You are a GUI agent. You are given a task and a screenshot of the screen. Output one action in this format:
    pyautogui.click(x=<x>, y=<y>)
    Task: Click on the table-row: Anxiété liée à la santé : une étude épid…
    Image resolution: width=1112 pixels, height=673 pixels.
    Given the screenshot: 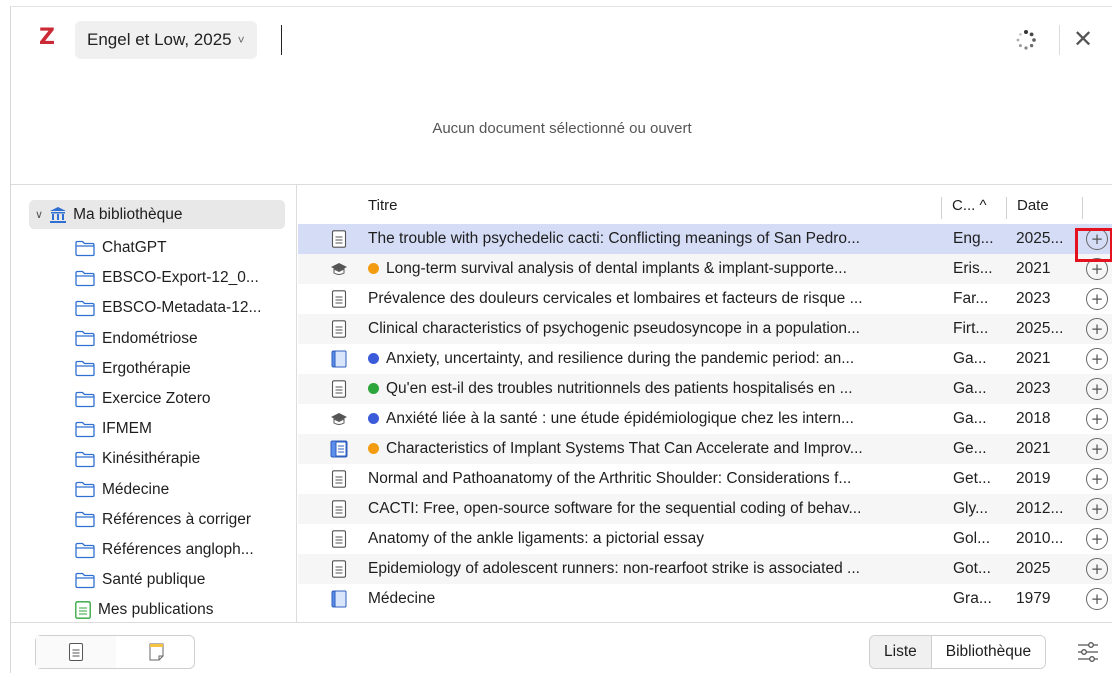 What is the action you would take?
    pyautogui.click(x=705, y=419)
    